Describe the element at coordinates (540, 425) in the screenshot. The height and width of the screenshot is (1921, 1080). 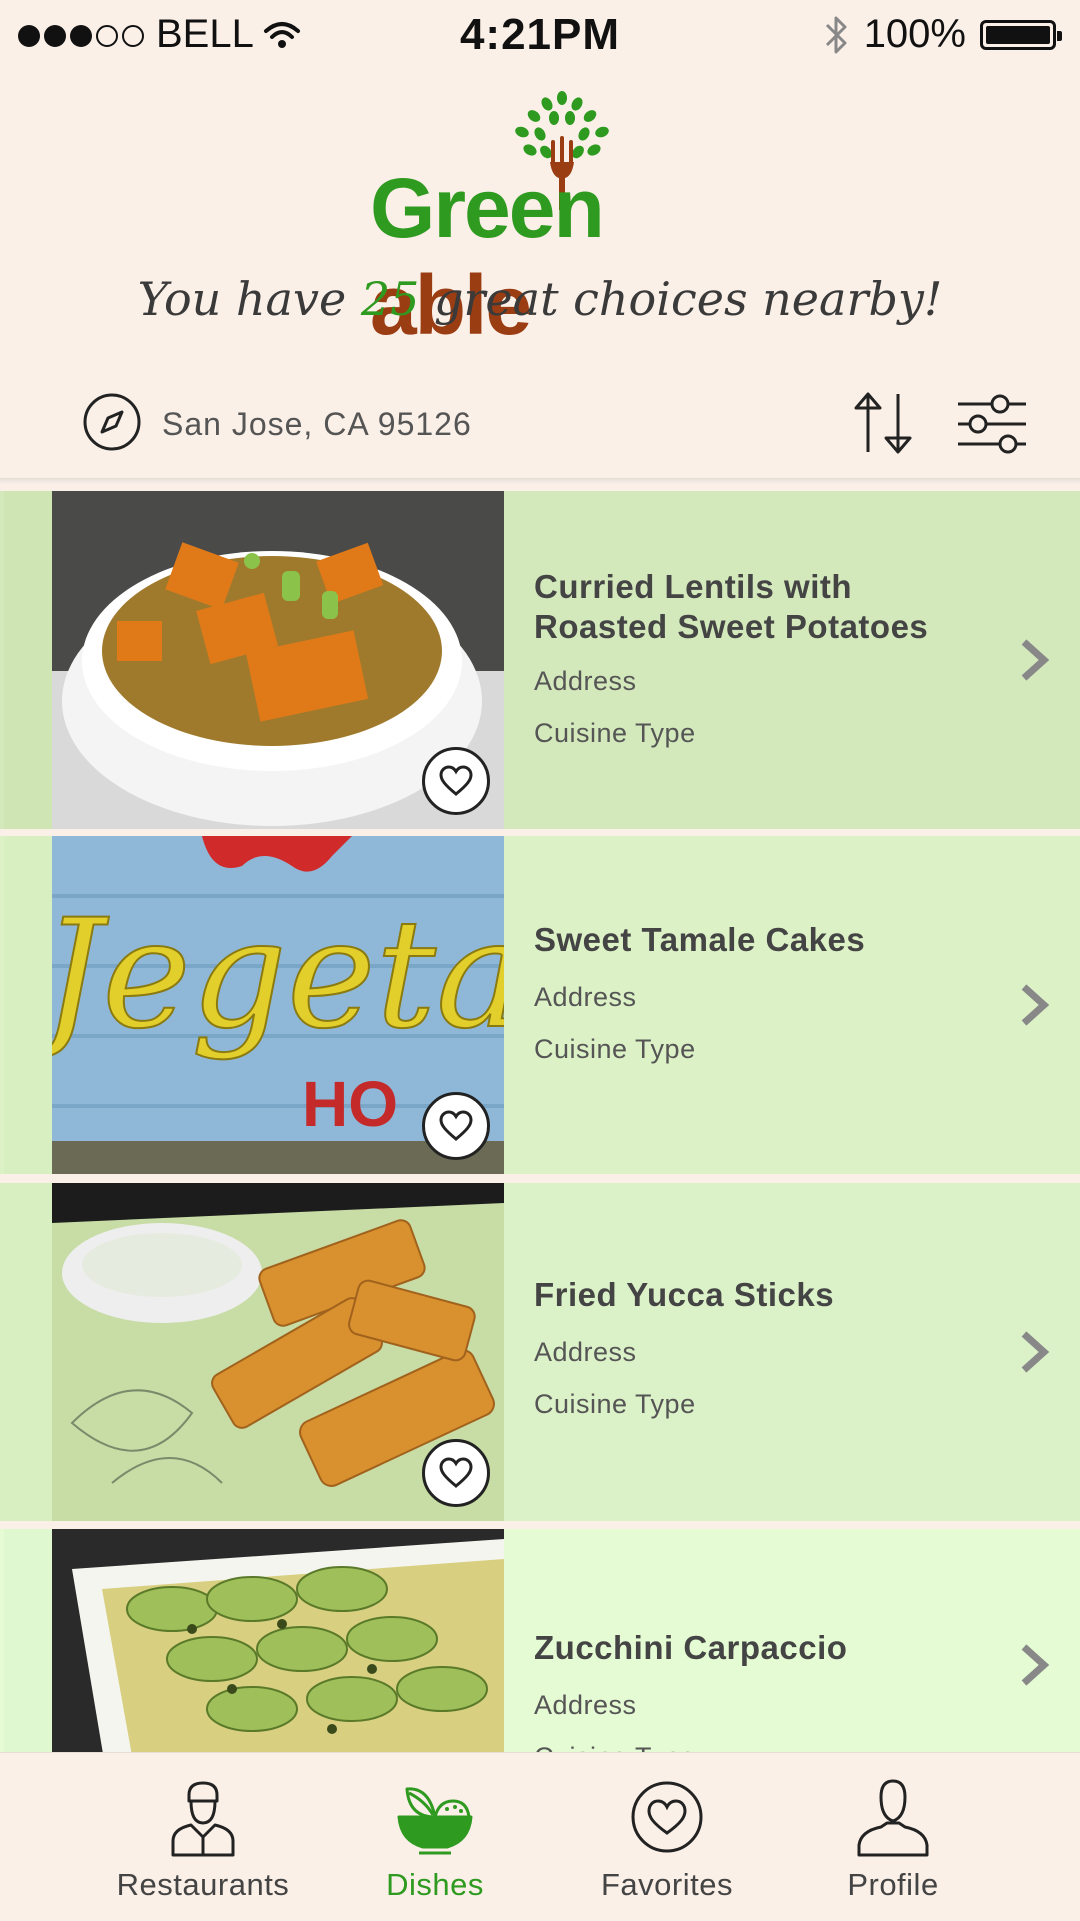
I see `location-bar: San Jose, CA 95126` at that location.